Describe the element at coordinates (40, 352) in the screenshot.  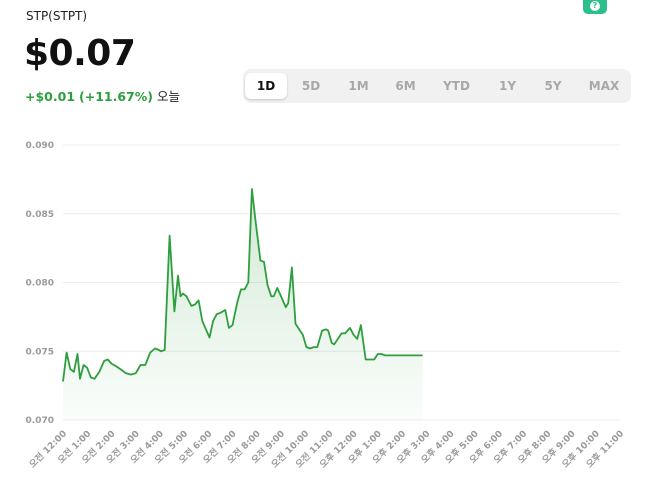
I see `y-tick-label: 0.075` at that location.